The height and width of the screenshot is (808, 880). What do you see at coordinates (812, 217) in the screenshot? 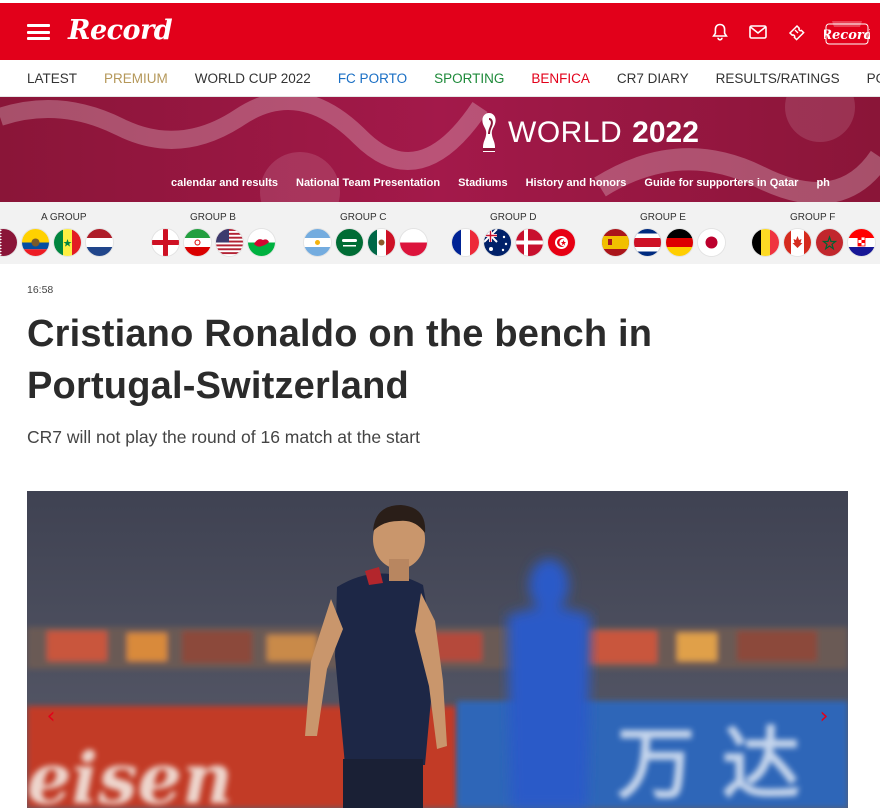
I see `group-label: GROUP F` at bounding box center [812, 217].